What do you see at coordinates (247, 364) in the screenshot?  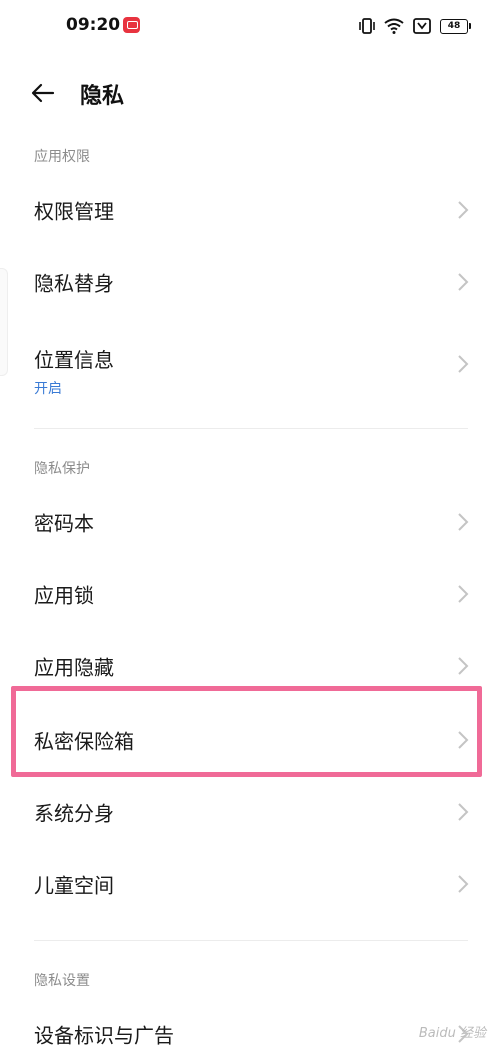 I see `row-location-info: 位置信息 开启` at bounding box center [247, 364].